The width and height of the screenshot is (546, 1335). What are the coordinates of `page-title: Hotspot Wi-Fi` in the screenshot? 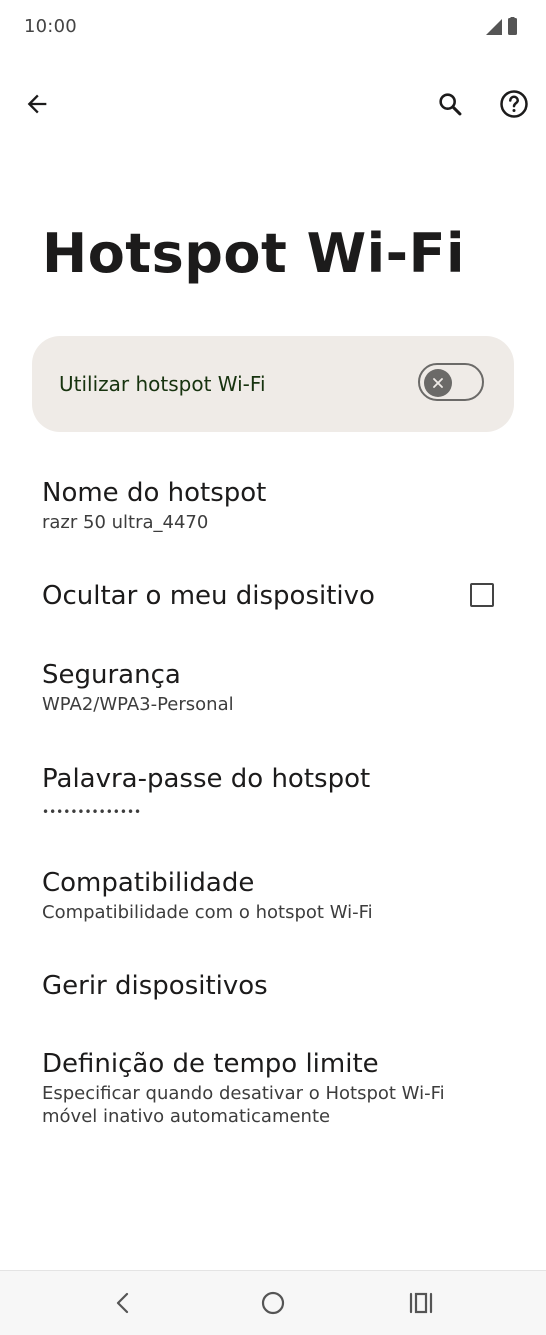 It's located at (253, 253).